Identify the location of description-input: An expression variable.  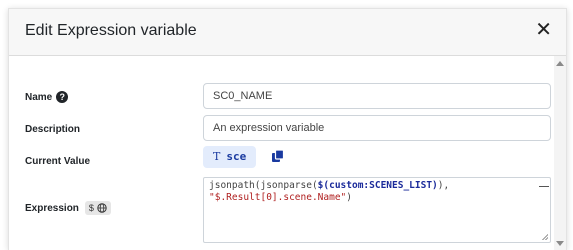
(377, 128).